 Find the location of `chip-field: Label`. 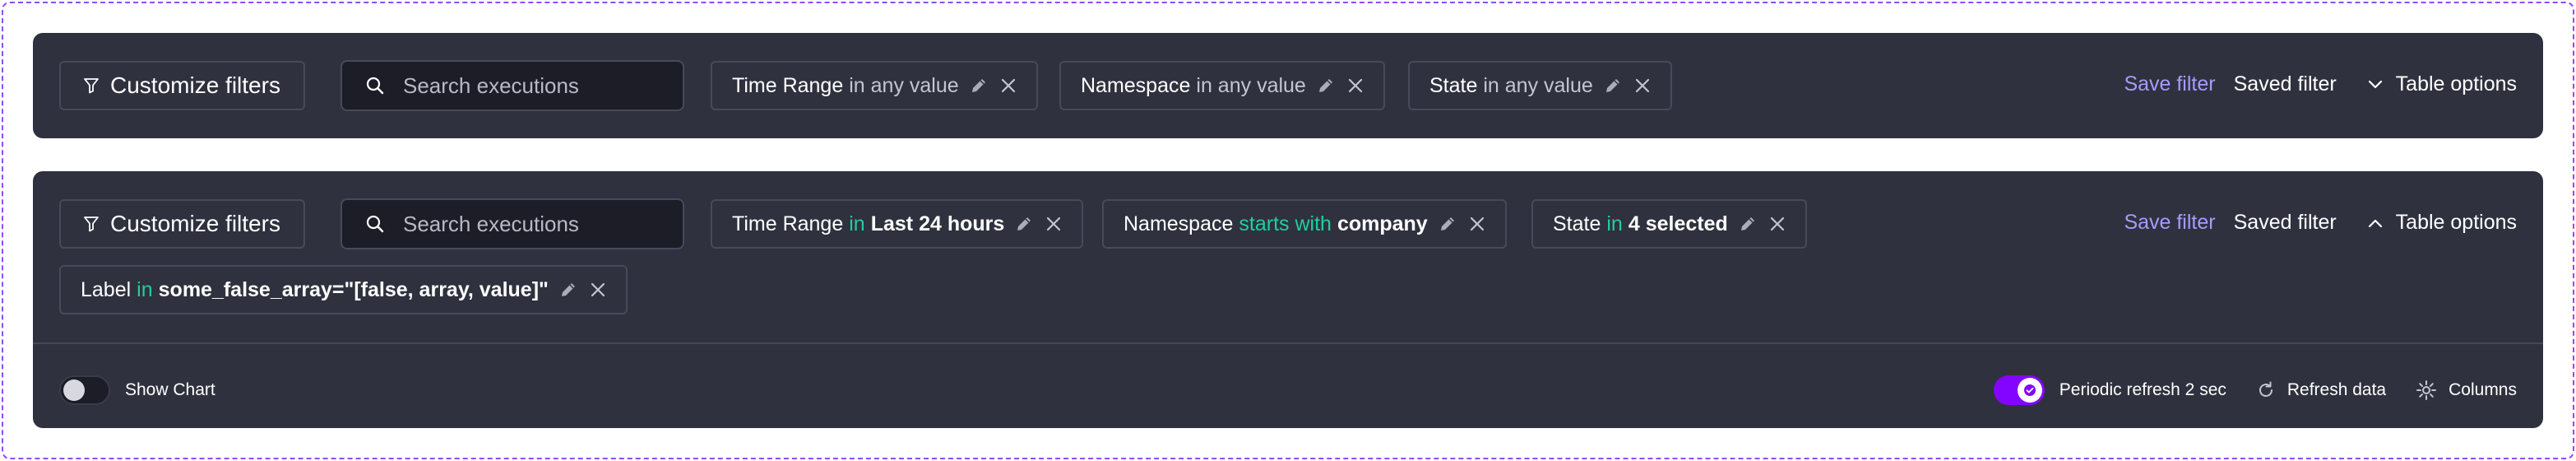

chip-field: Label is located at coordinates (106, 289).